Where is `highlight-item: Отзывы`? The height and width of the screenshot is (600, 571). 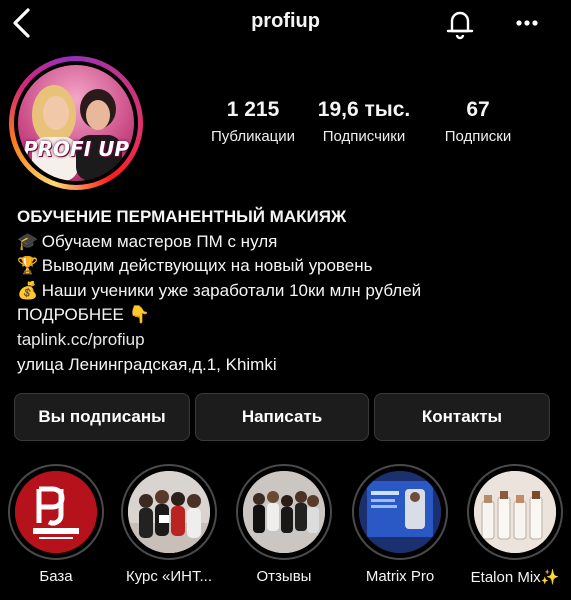 highlight-item: Отзывы is located at coordinates (284, 524).